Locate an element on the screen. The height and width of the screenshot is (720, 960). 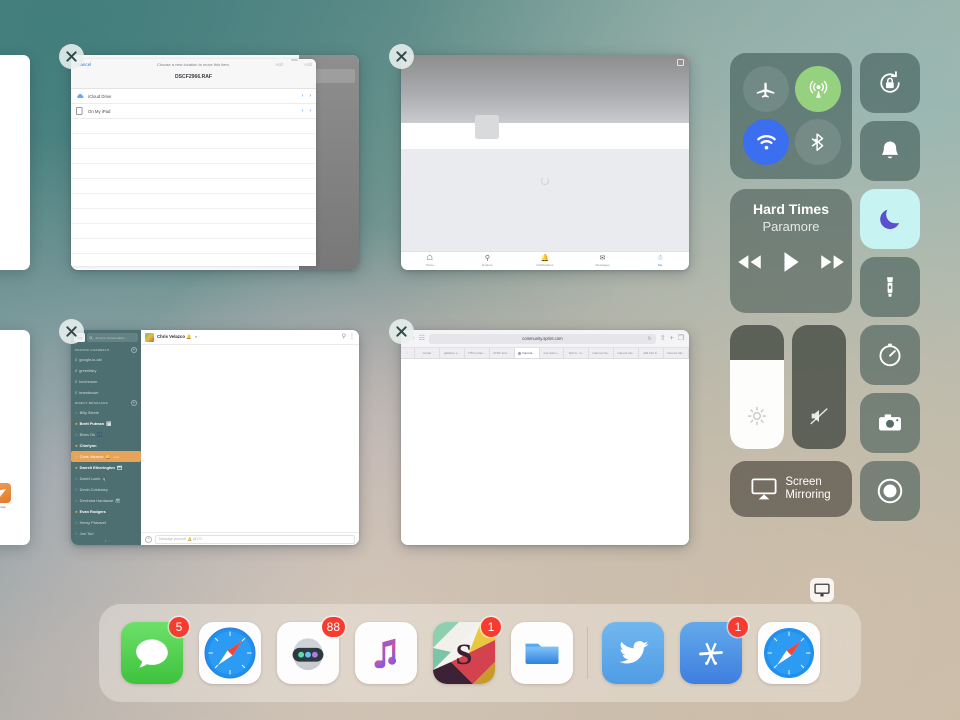
volume-slider is located at coordinates (819, 387).